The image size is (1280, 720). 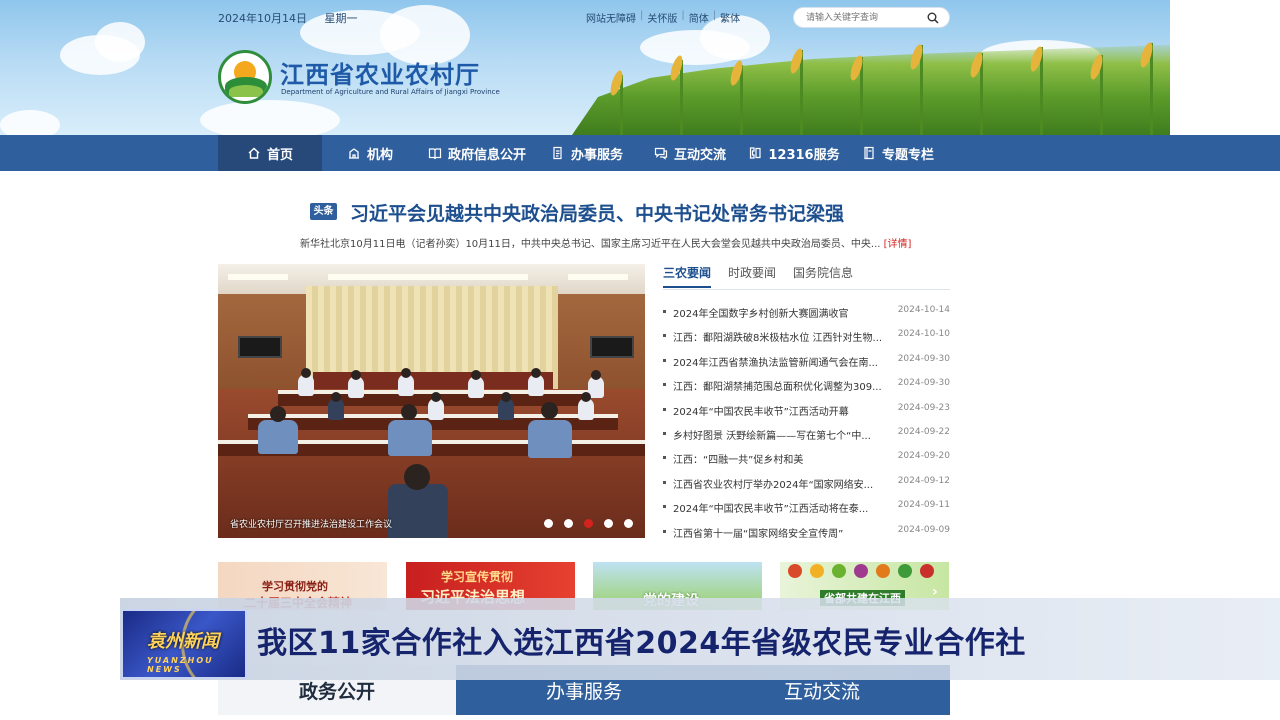 What do you see at coordinates (806, 312) in the screenshot?
I see `list-item: 2024年全国数字乡村创新大赛圆满收官 2024-10-14` at bounding box center [806, 312].